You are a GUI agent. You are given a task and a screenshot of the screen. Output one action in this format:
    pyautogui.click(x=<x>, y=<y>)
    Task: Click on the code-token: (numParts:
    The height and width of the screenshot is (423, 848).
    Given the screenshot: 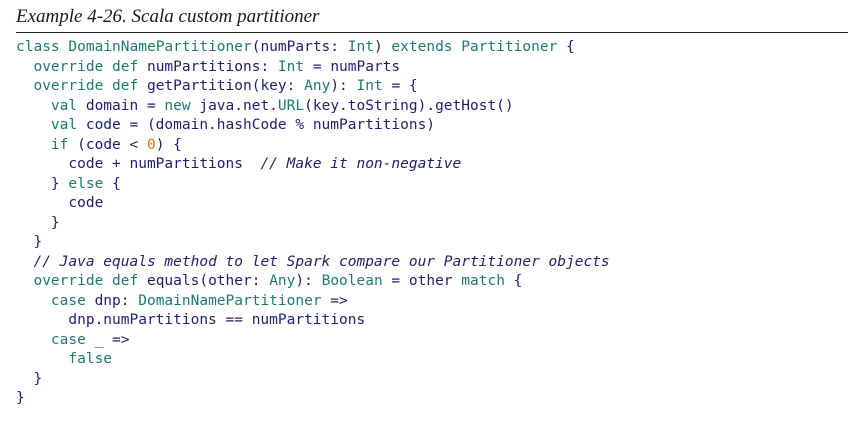 What is the action you would take?
    pyautogui.click(x=299, y=47)
    